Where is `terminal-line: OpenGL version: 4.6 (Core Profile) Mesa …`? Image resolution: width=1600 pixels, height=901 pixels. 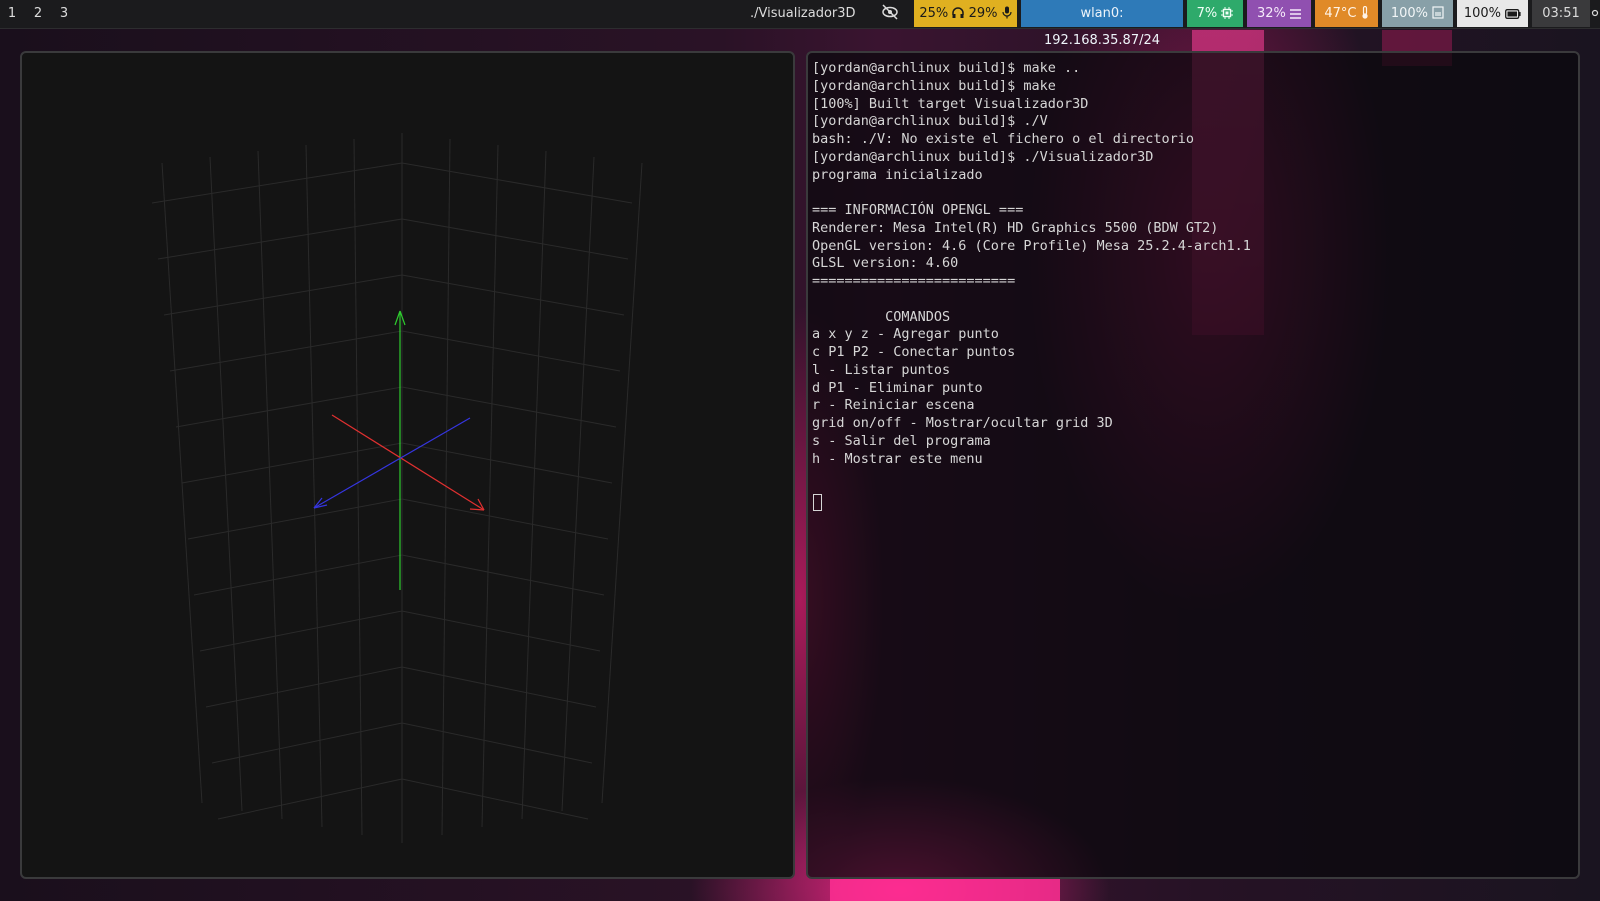
terminal-line: OpenGL version: 4.6 (Core Profile) Mesa … is located at coordinates (1031, 245).